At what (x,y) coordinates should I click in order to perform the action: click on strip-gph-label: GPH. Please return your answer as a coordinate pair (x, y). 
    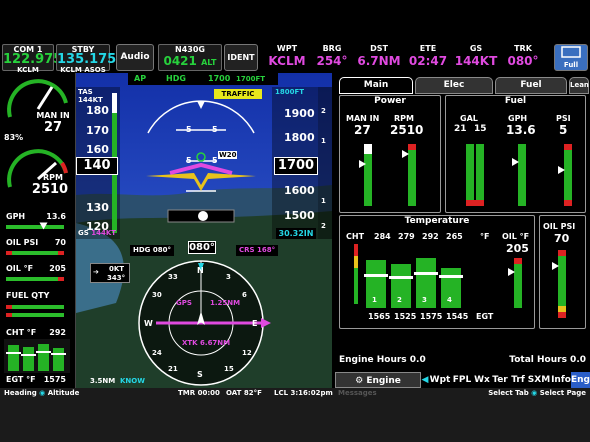
    Looking at the image, I should click on (16, 216).